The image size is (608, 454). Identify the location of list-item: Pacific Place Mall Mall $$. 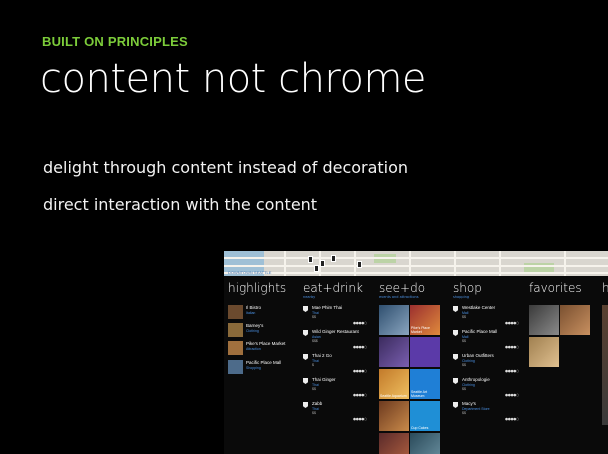
(475, 336).